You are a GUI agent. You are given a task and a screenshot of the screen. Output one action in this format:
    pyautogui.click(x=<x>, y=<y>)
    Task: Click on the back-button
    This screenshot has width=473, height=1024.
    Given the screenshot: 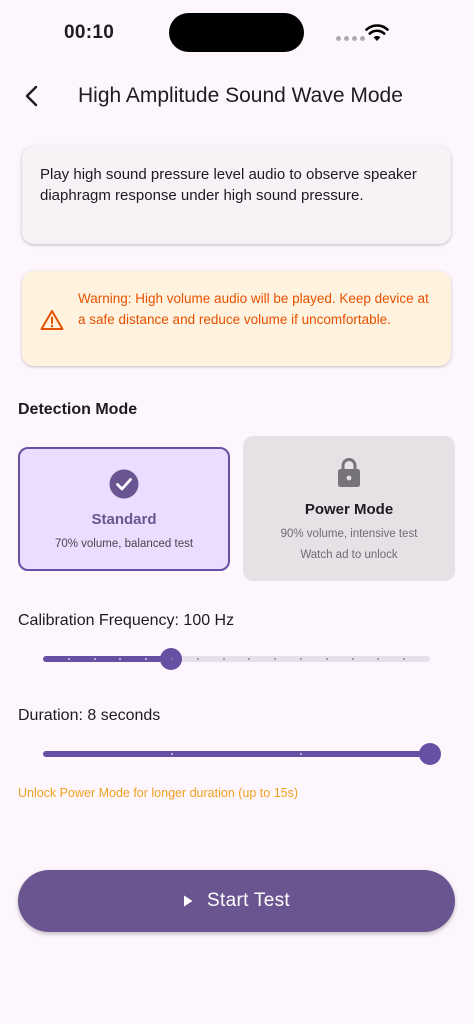 What is the action you would take?
    pyautogui.click(x=32, y=96)
    